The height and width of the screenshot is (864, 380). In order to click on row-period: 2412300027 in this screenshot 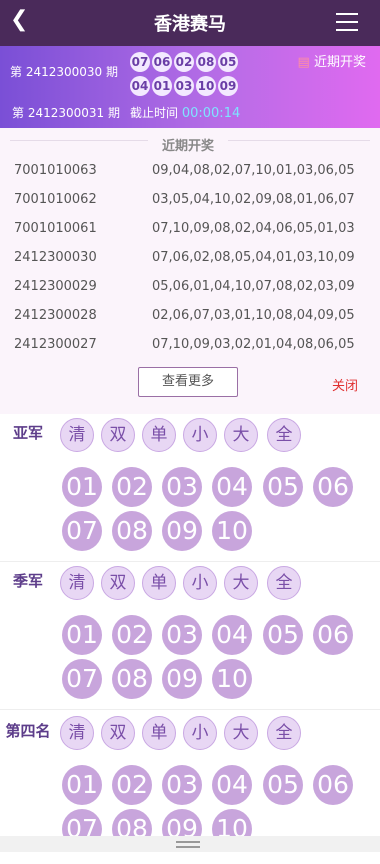, I will do `click(55, 344)`.